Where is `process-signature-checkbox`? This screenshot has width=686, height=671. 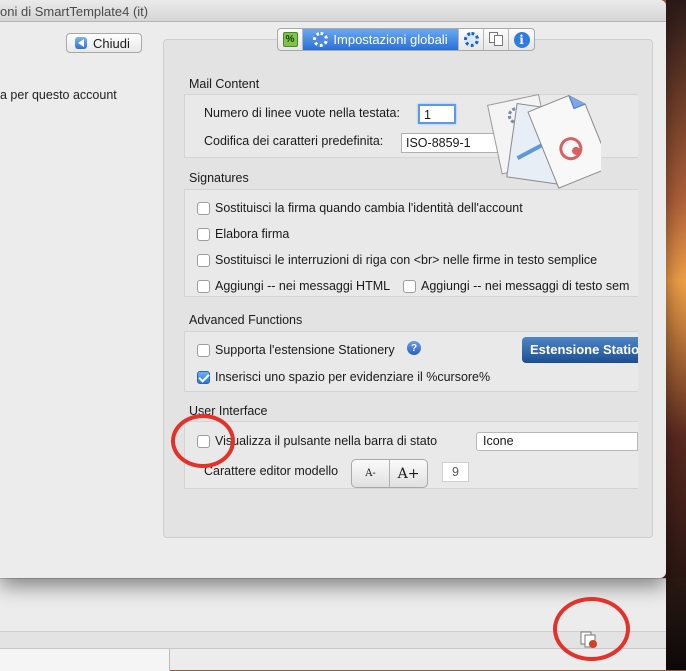
process-signature-checkbox is located at coordinates (203, 234).